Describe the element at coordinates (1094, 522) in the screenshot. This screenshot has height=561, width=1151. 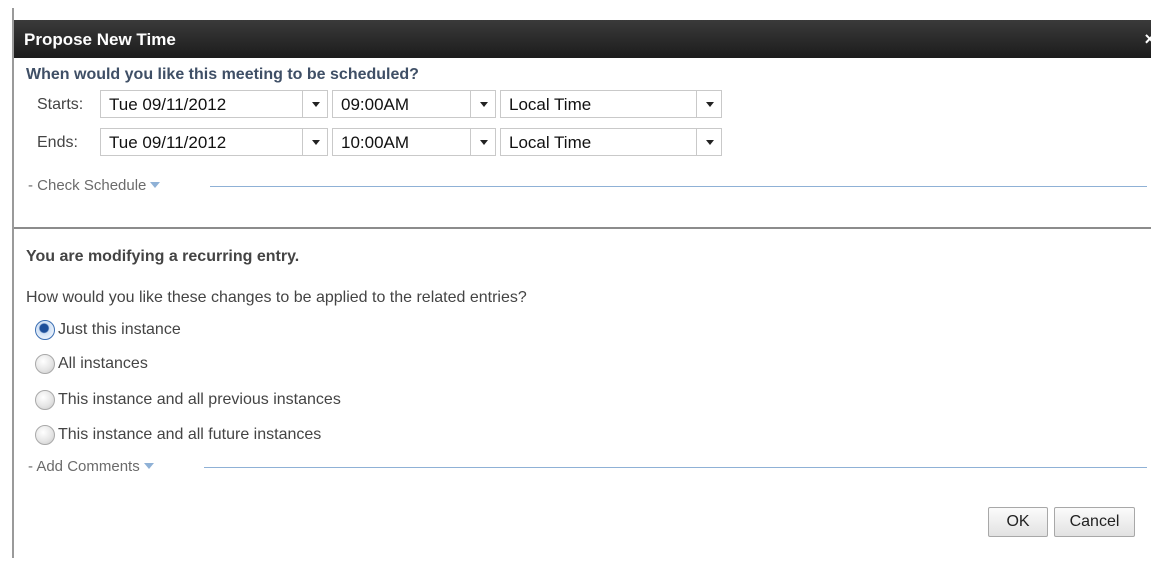
I see `cancel-button: Cancel` at that location.